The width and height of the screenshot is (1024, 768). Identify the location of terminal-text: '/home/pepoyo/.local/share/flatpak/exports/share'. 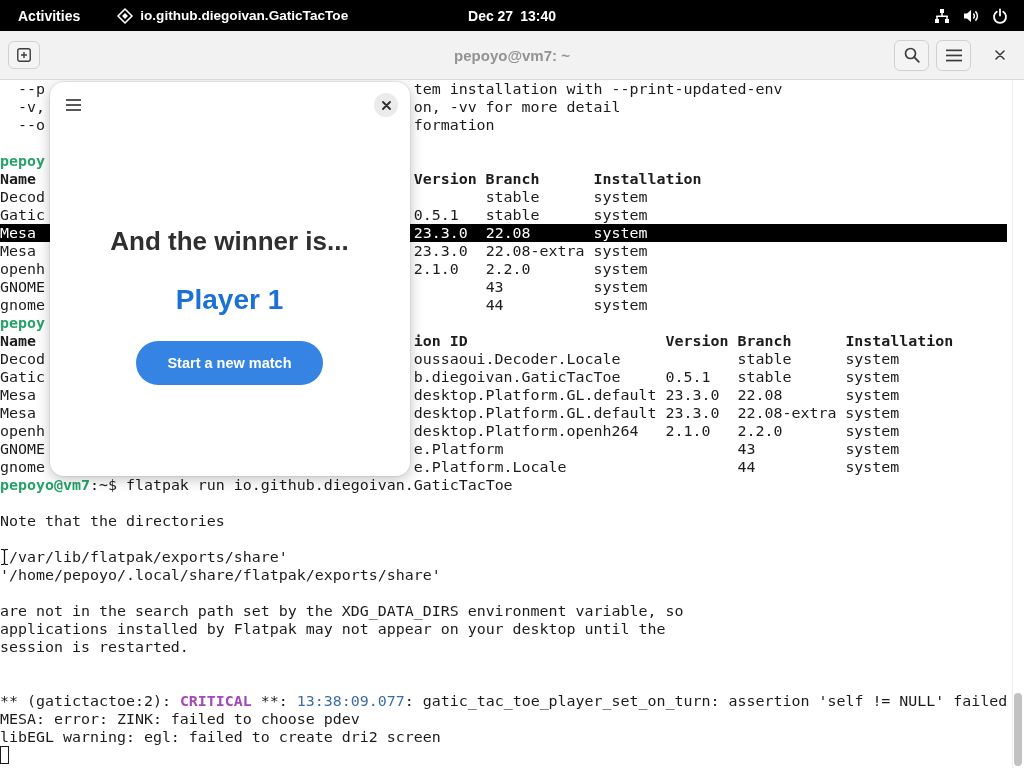
(220, 575).